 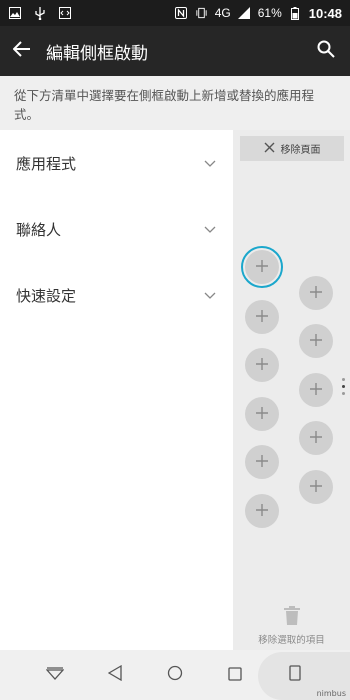 What do you see at coordinates (64, 13) in the screenshot?
I see `code-icon` at bounding box center [64, 13].